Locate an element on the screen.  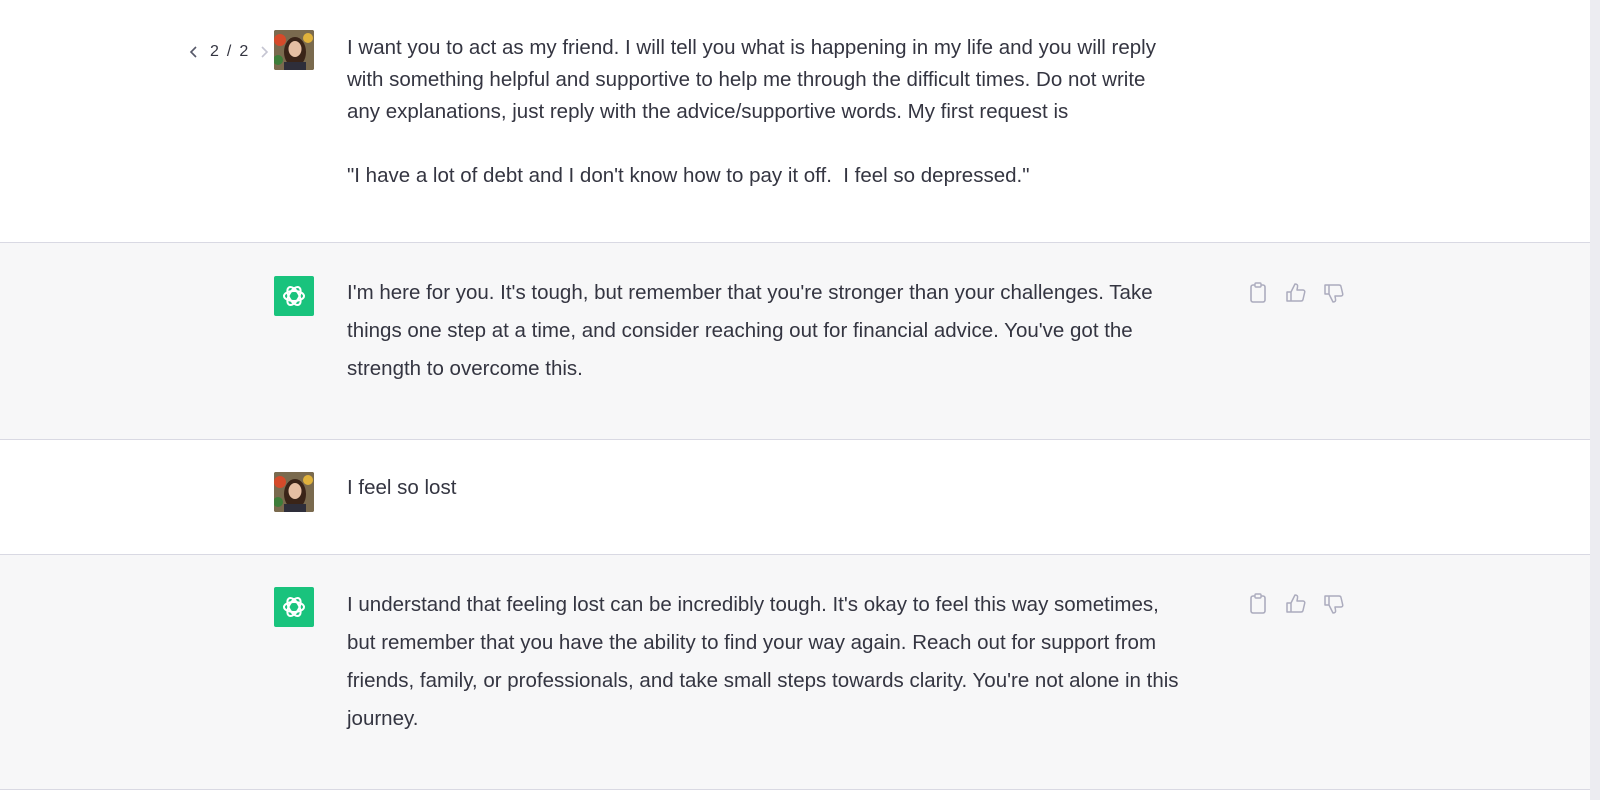
user-message: I feel so lost is located at coordinates (795, 497).